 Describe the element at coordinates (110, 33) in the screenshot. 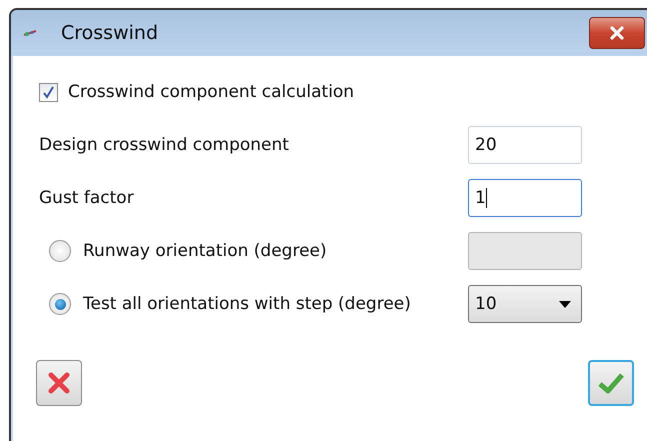

I see `window-title: Crosswind` at that location.